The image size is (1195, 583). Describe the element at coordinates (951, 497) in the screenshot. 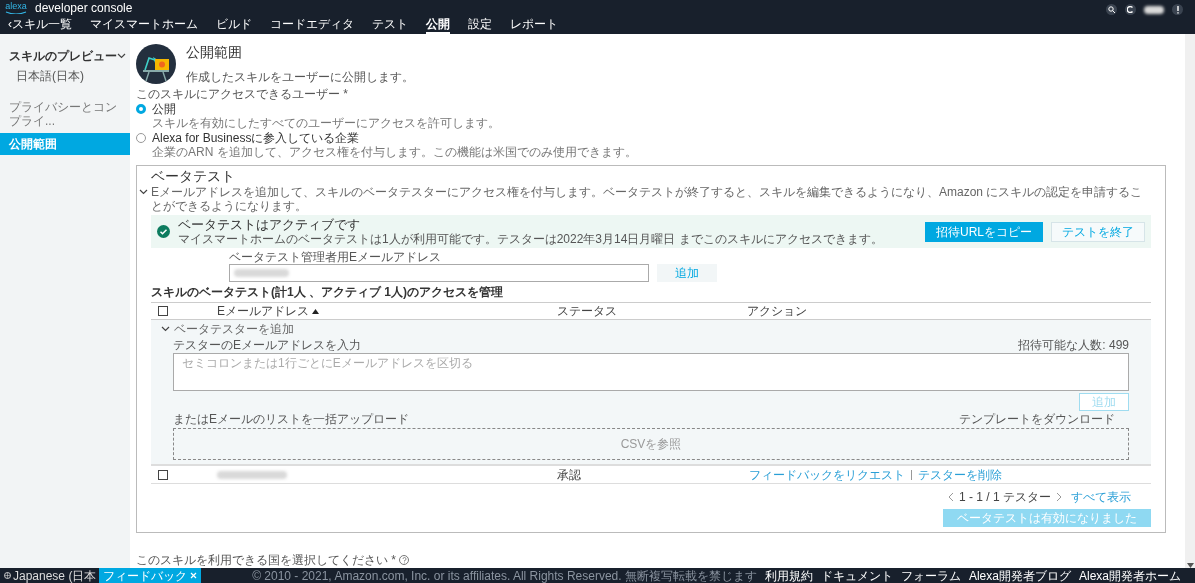

I see `previous-page-icon` at that location.